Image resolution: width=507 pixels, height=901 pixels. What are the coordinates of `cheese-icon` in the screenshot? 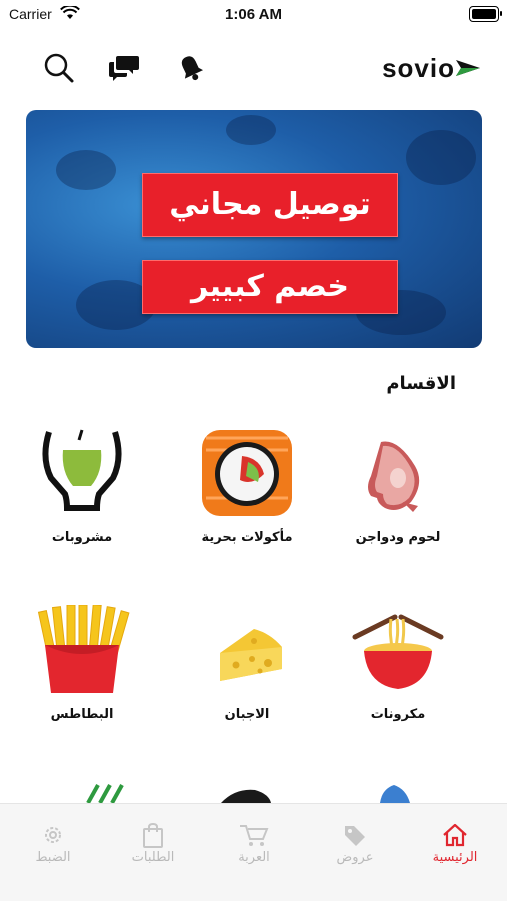 It's located at (247, 650).